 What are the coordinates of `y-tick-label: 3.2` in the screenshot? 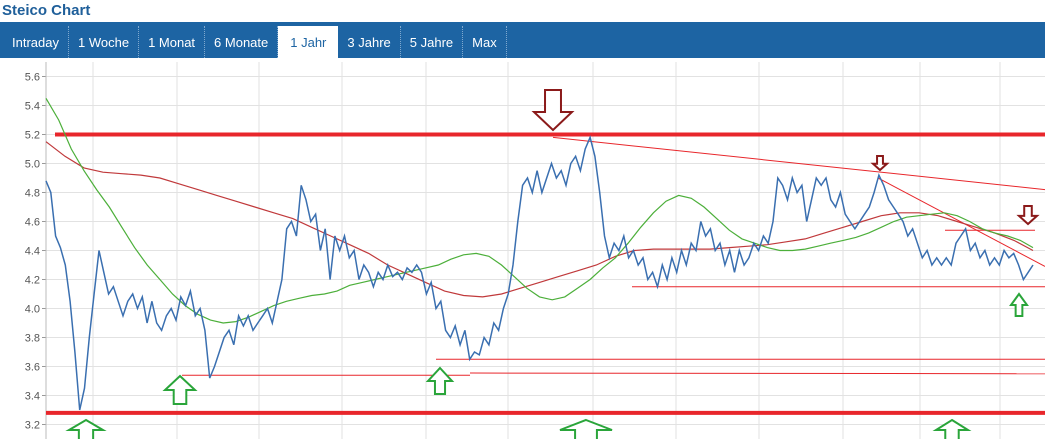 It's located at (32, 426).